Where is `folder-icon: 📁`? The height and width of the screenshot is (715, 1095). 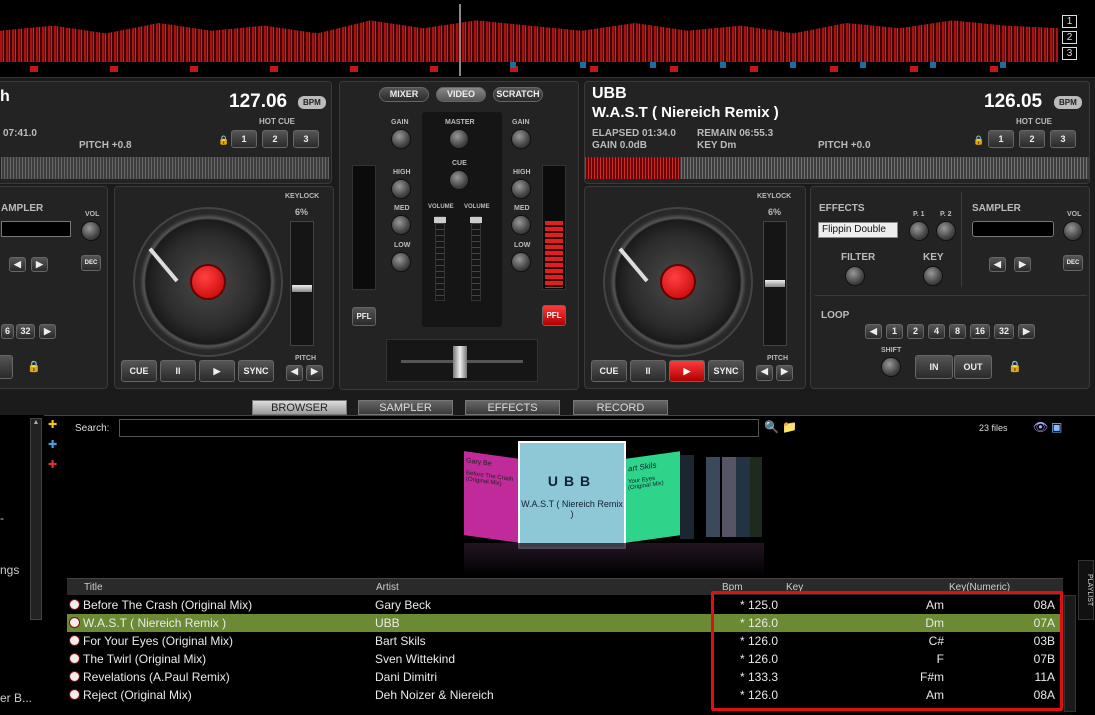
folder-icon: 📁 is located at coordinates (789, 427).